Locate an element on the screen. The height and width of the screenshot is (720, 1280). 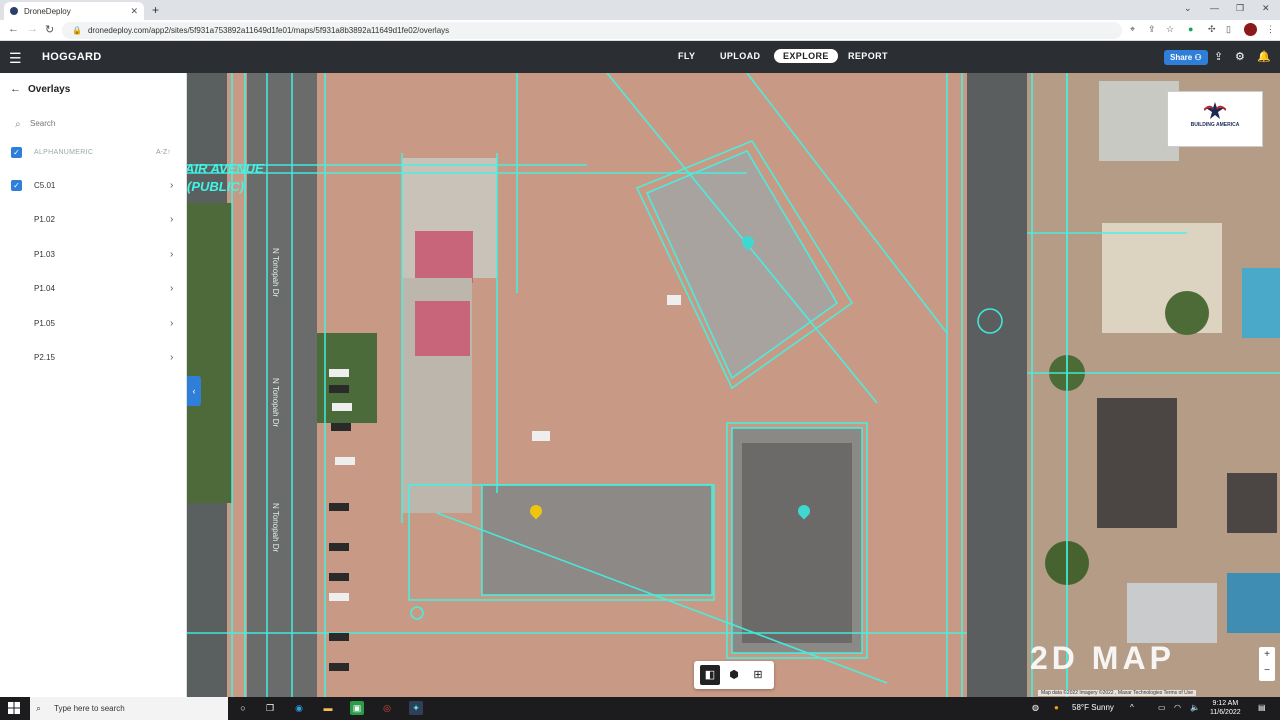
building-america-logo: BUILDING AMERICA is located at coordinates (1215, 119).